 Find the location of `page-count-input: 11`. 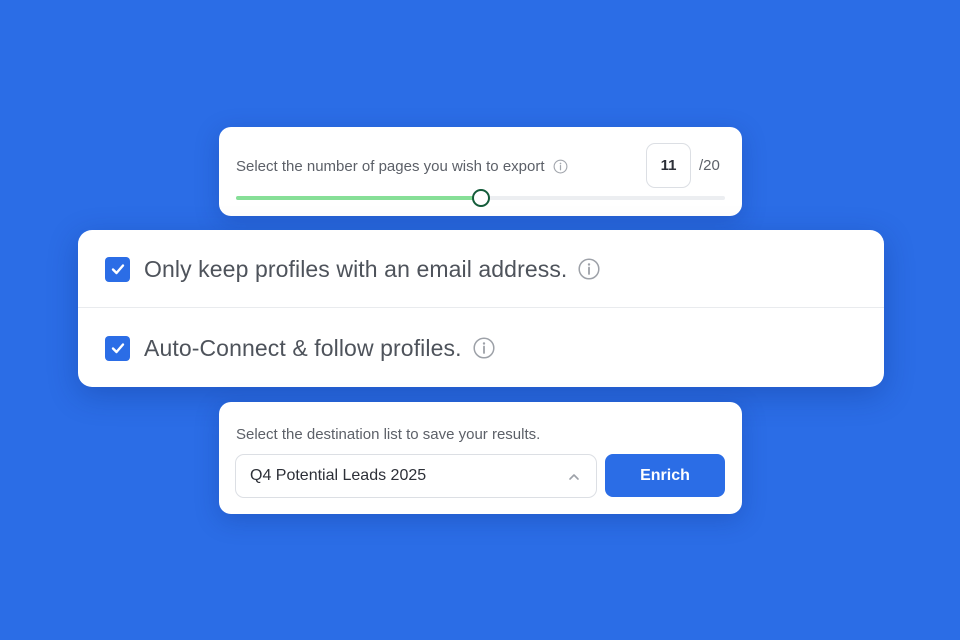

page-count-input: 11 is located at coordinates (668, 165).